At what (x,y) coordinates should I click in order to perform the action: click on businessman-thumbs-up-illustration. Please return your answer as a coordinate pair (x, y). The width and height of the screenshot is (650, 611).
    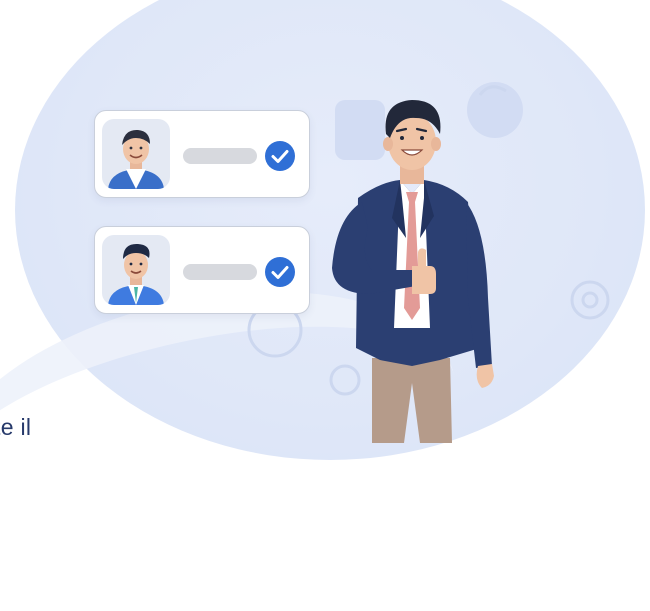
    Looking at the image, I should click on (413, 271).